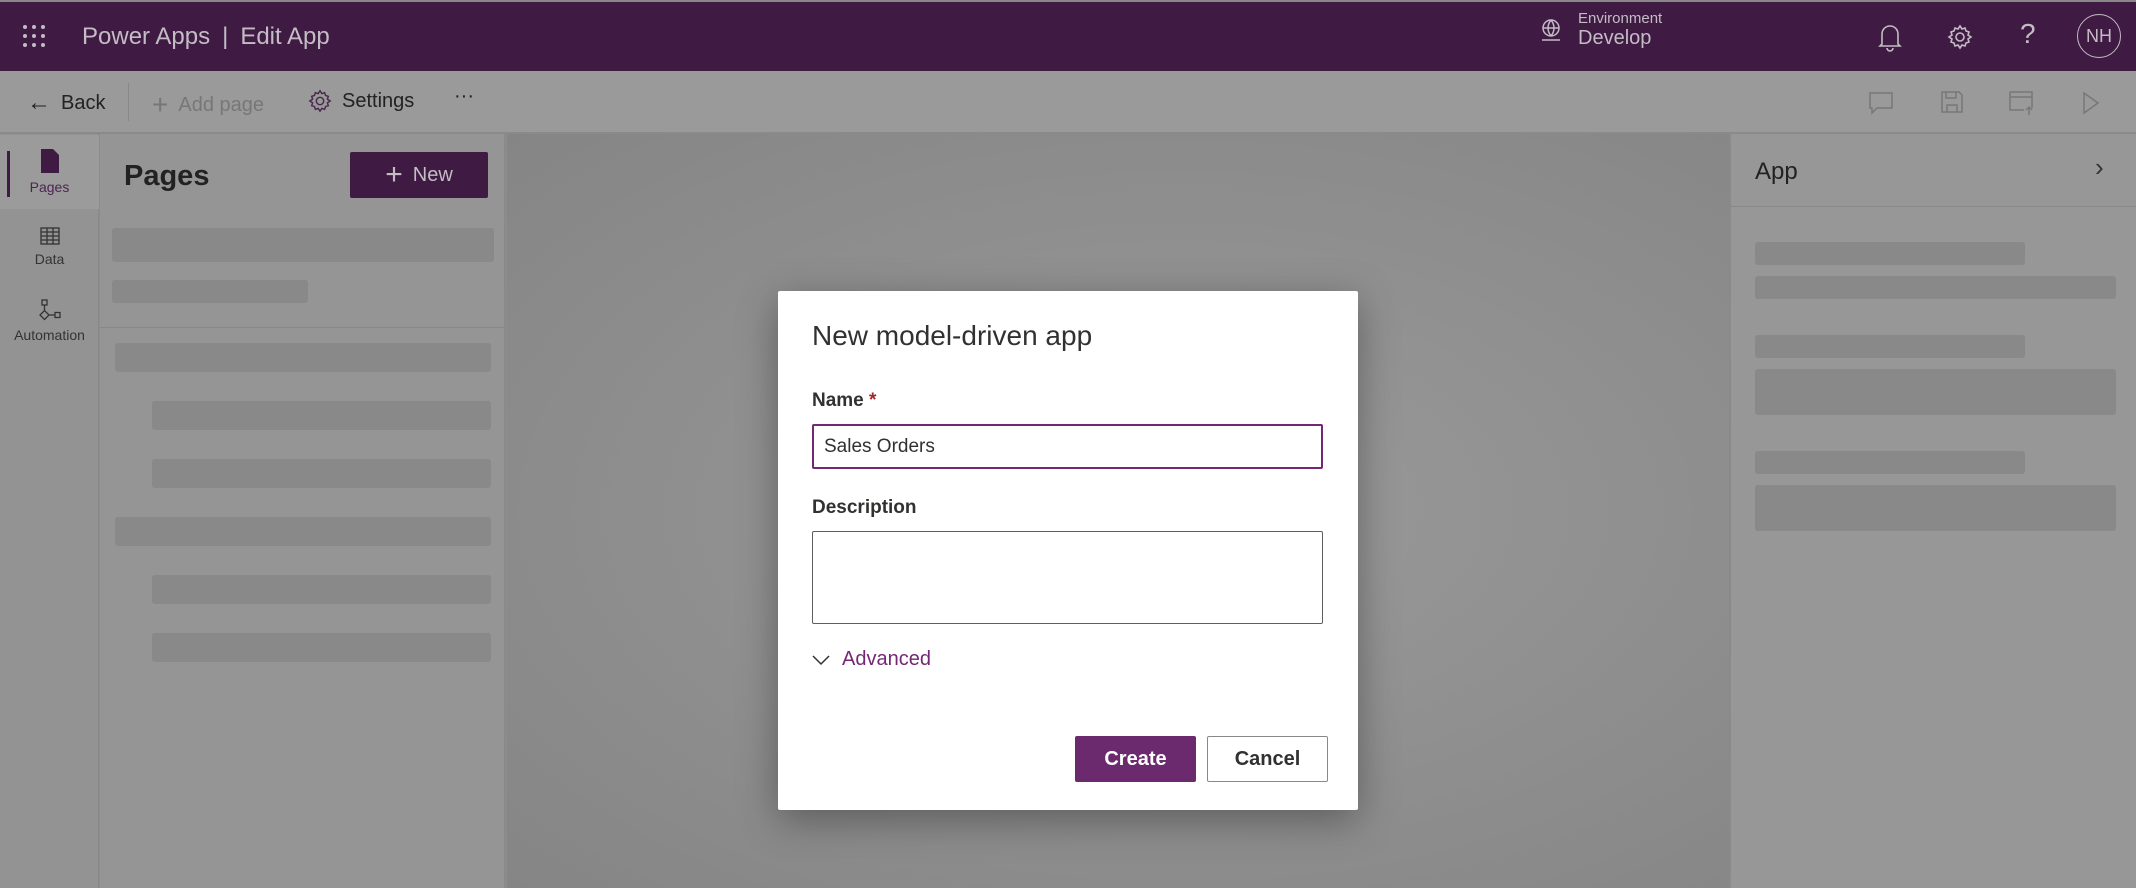  Describe the element at coordinates (2099, 167) in the screenshot. I see `chevron-right-icon: ›` at that location.